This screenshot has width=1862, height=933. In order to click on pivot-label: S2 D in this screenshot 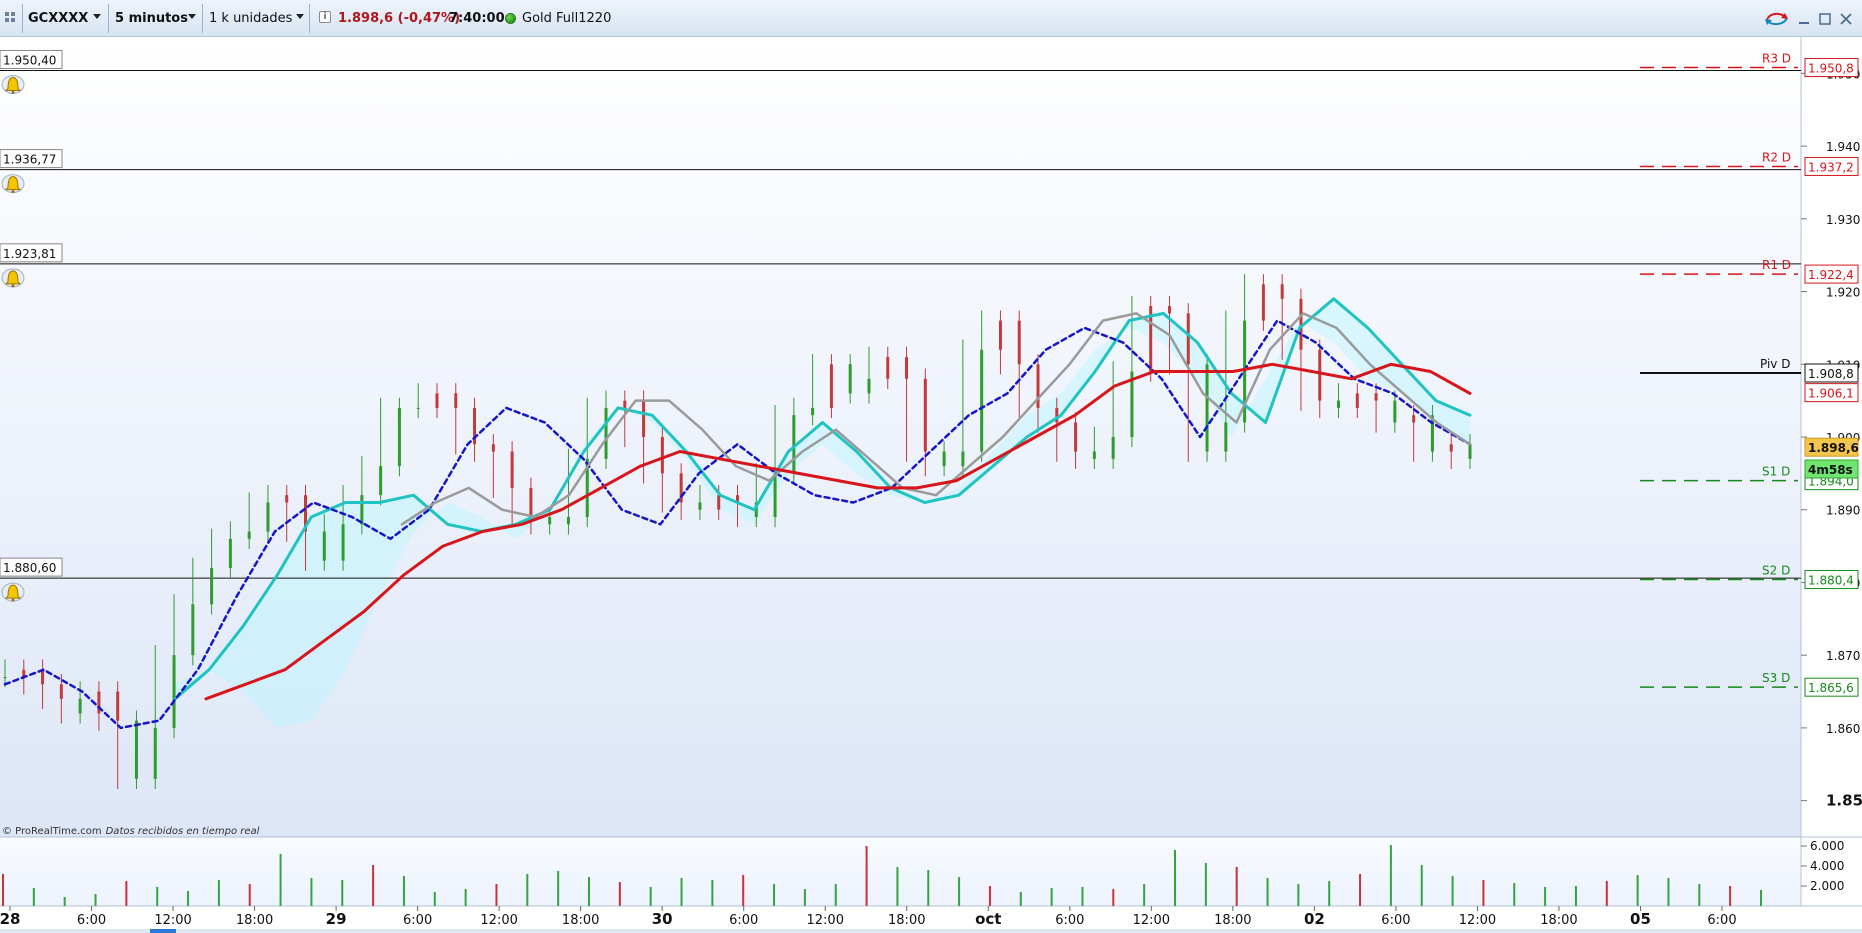, I will do `click(1776, 571)`.